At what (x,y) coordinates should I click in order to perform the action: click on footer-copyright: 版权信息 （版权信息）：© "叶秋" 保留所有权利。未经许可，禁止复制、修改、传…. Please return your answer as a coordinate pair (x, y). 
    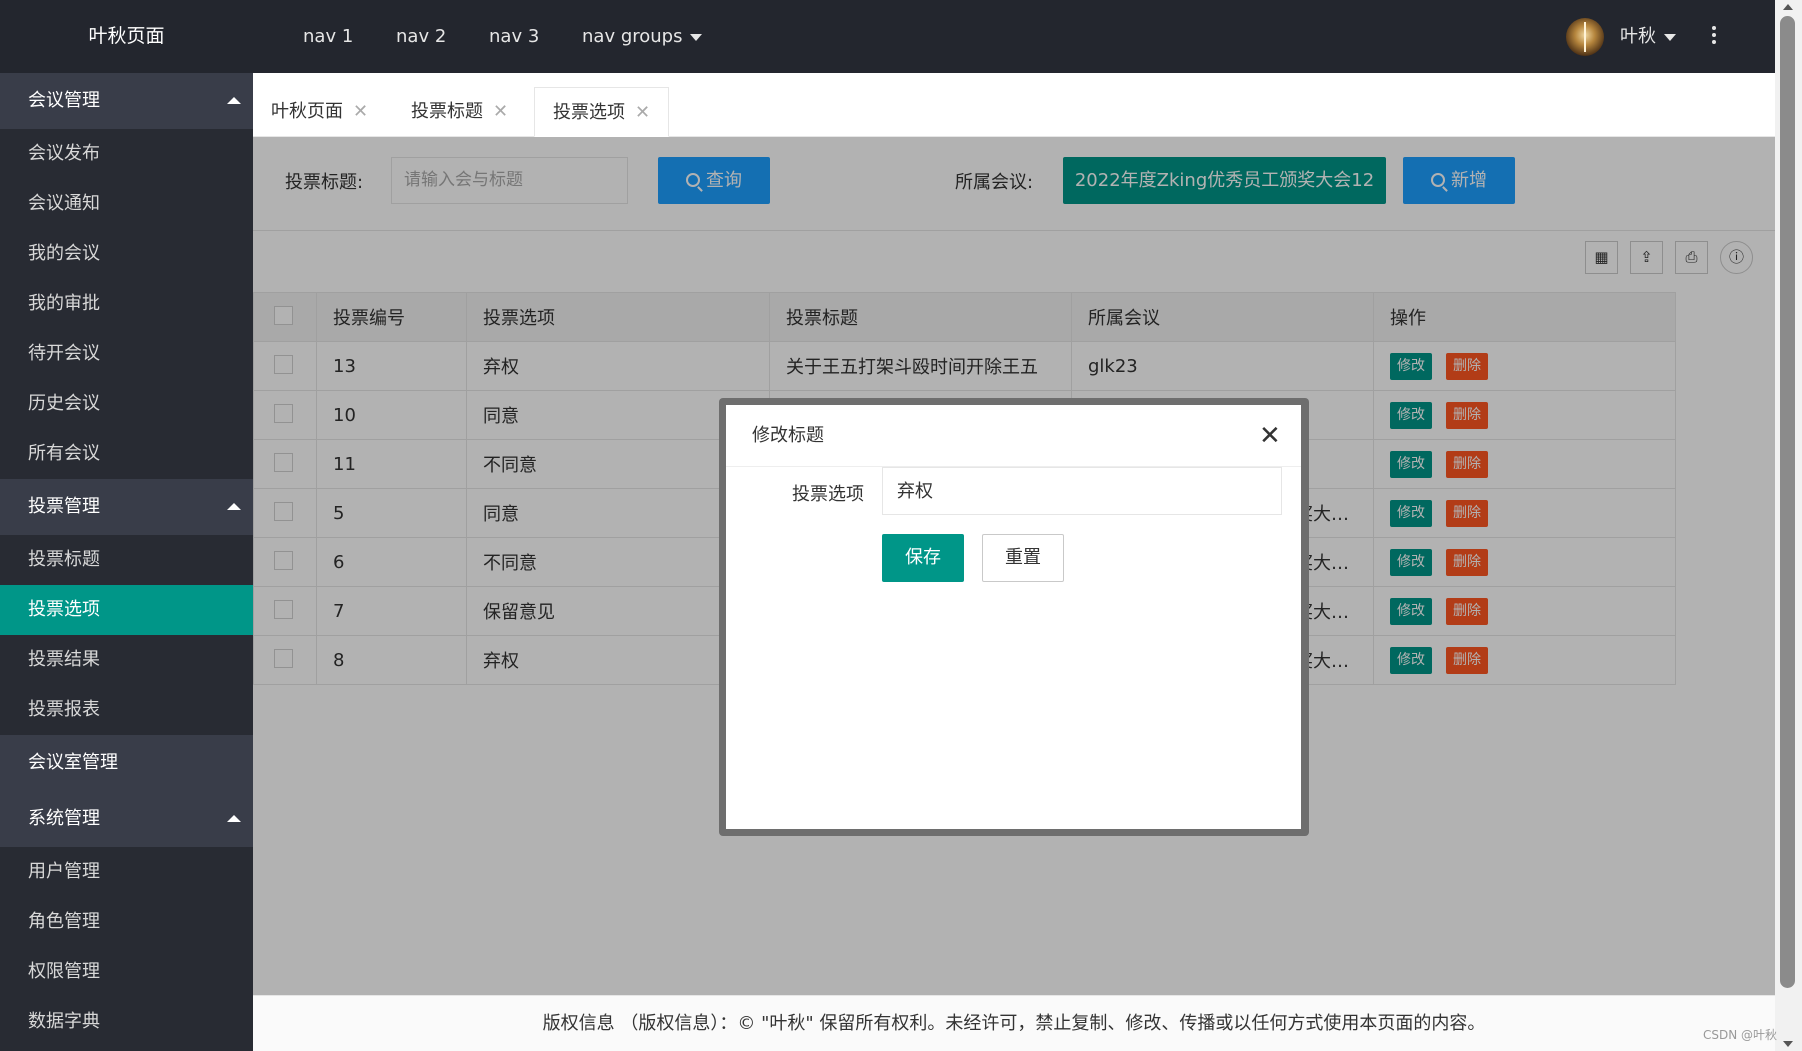
    Looking at the image, I should click on (1014, 1023).